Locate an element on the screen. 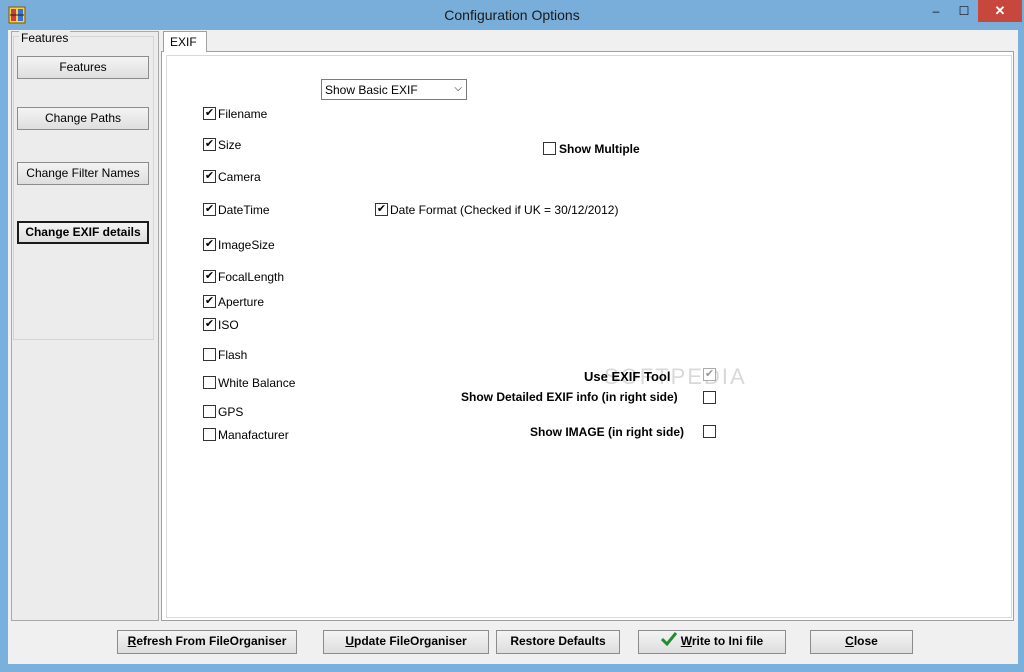 The image size is (1024, 672). show-image-label: Show IMAGE (in right side) is located at coordinates (607, 432).